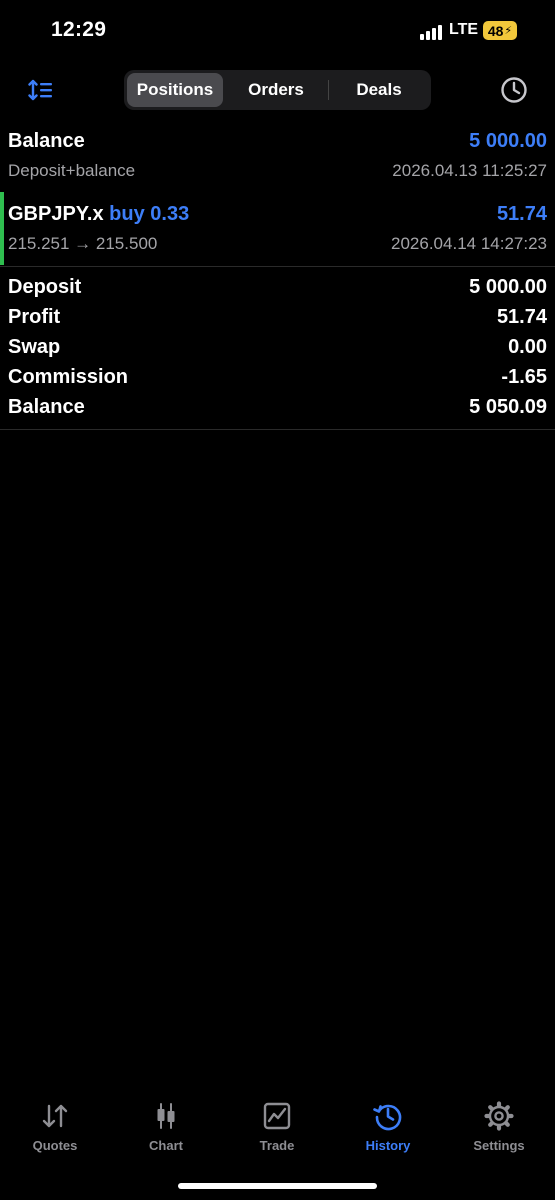 The image size is (555, 1200). Describe the element at coordinates (277, 411) in the screenshot. I see `summary-balance: Balance 5 050.09` at that location.